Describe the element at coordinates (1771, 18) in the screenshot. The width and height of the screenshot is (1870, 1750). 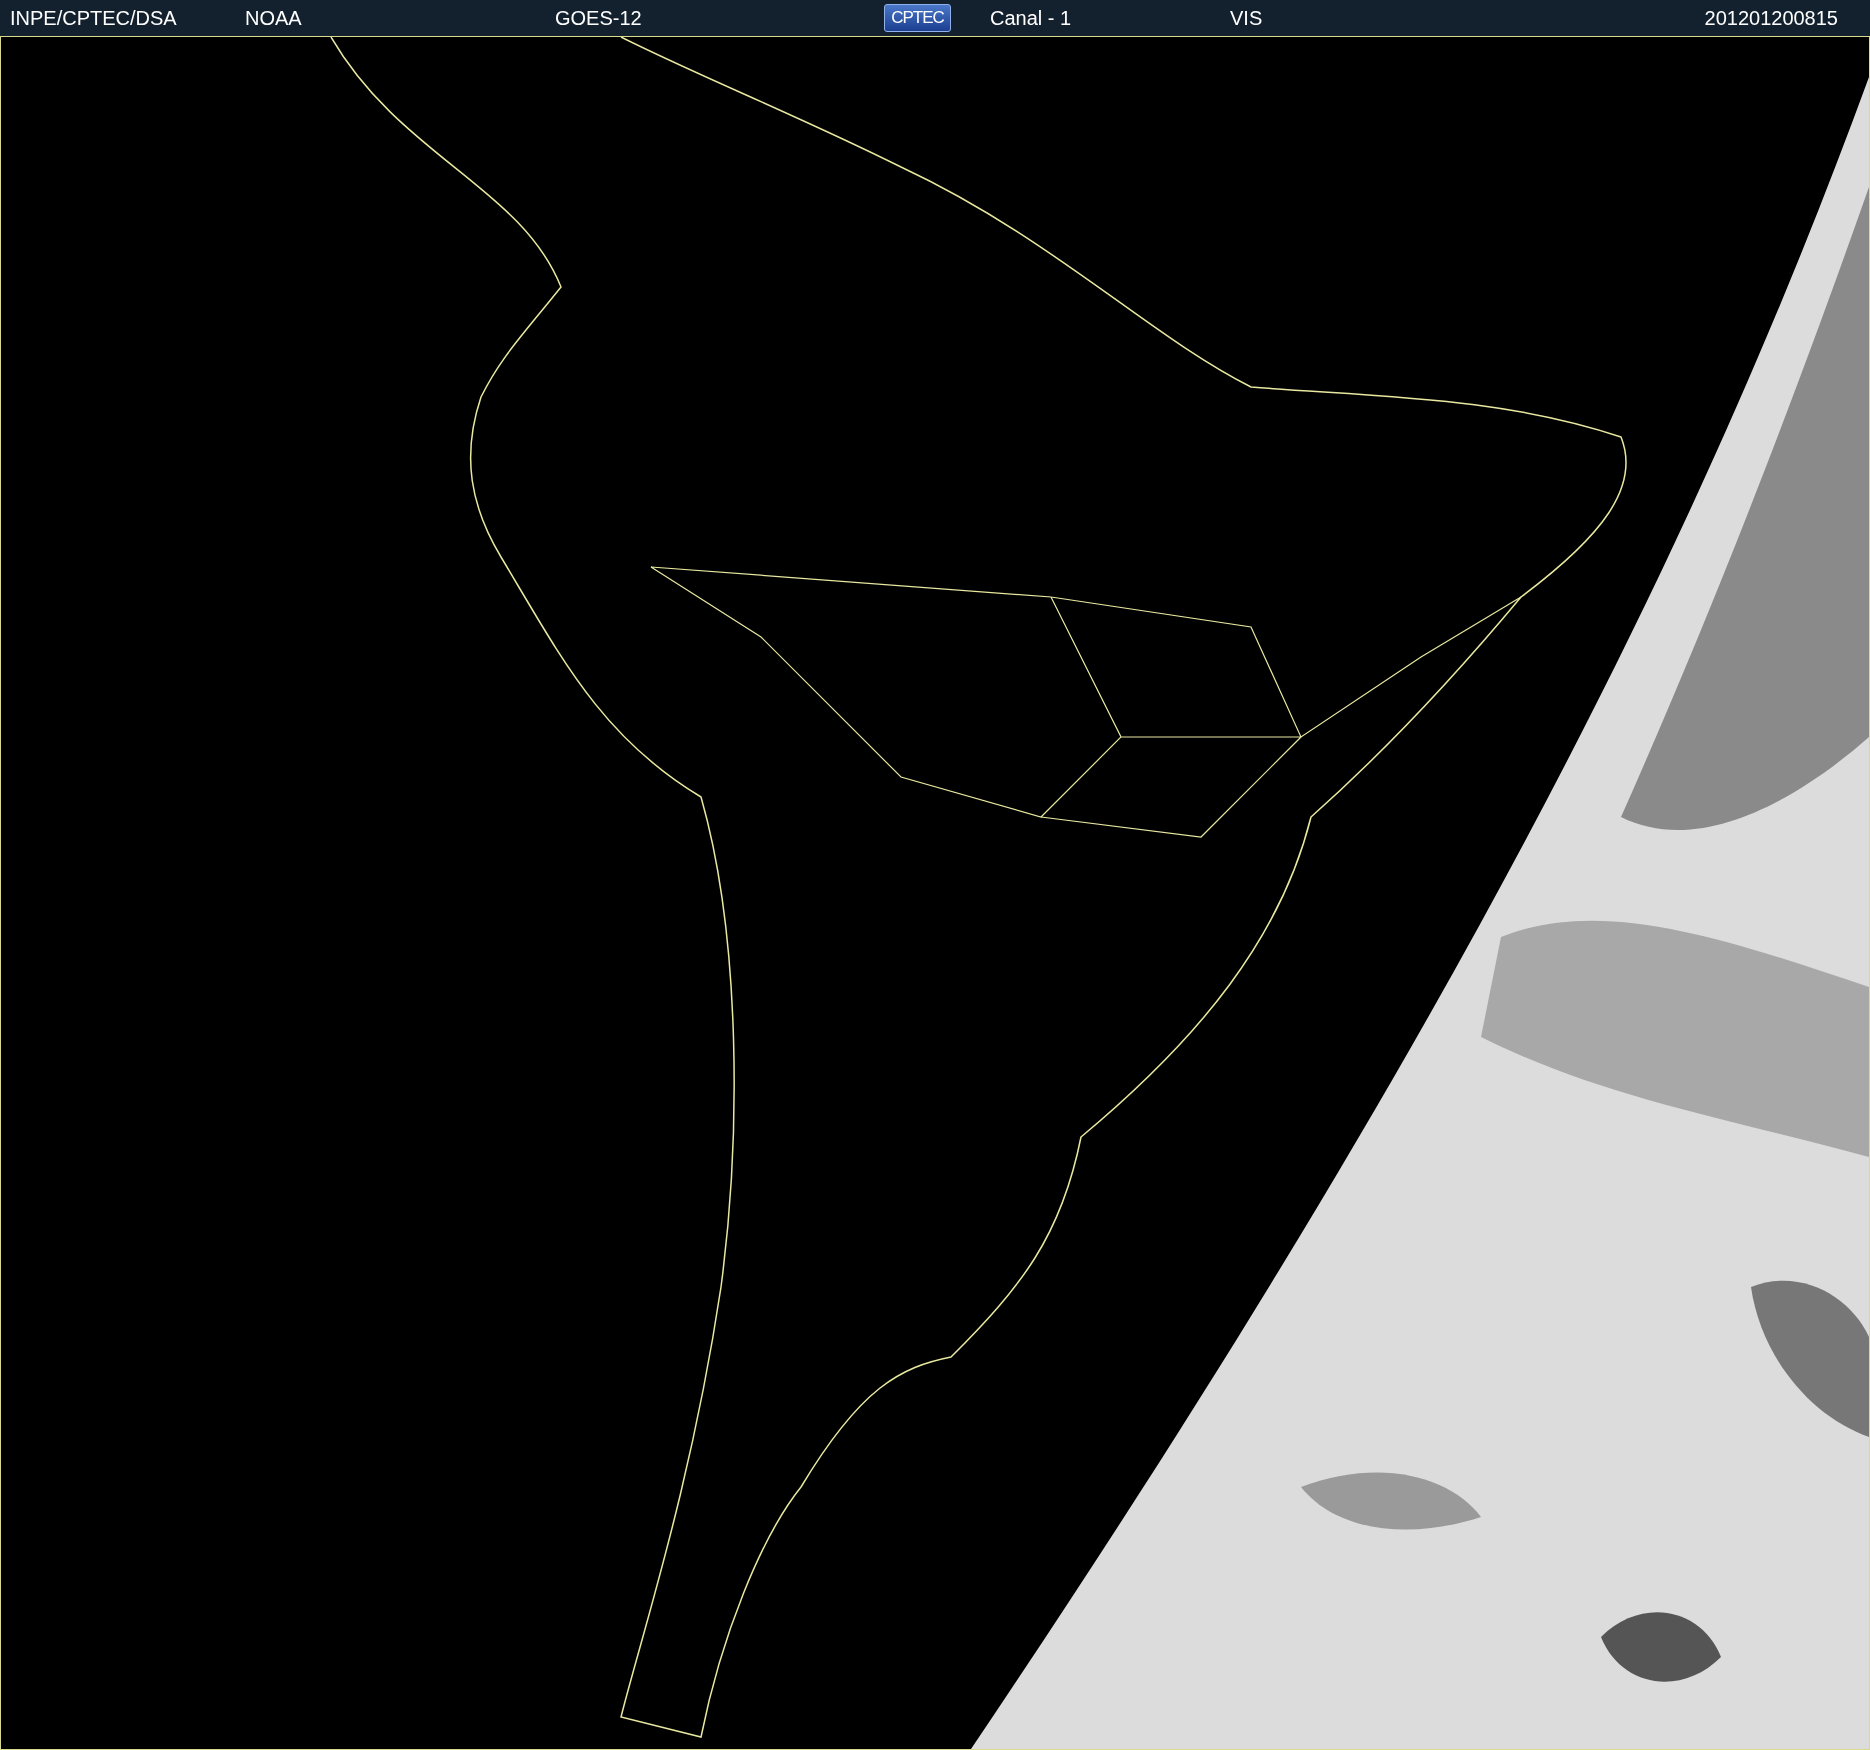
I see `header-text: 201201200815` at that location.